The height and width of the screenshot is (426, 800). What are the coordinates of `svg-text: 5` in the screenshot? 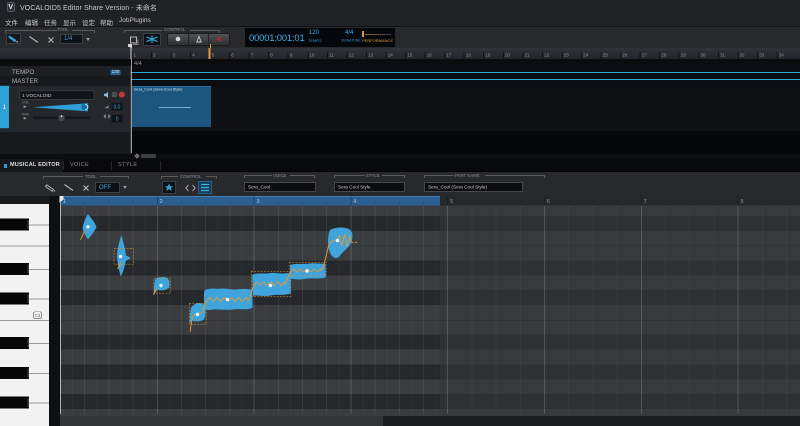 It's located at (451, 202).